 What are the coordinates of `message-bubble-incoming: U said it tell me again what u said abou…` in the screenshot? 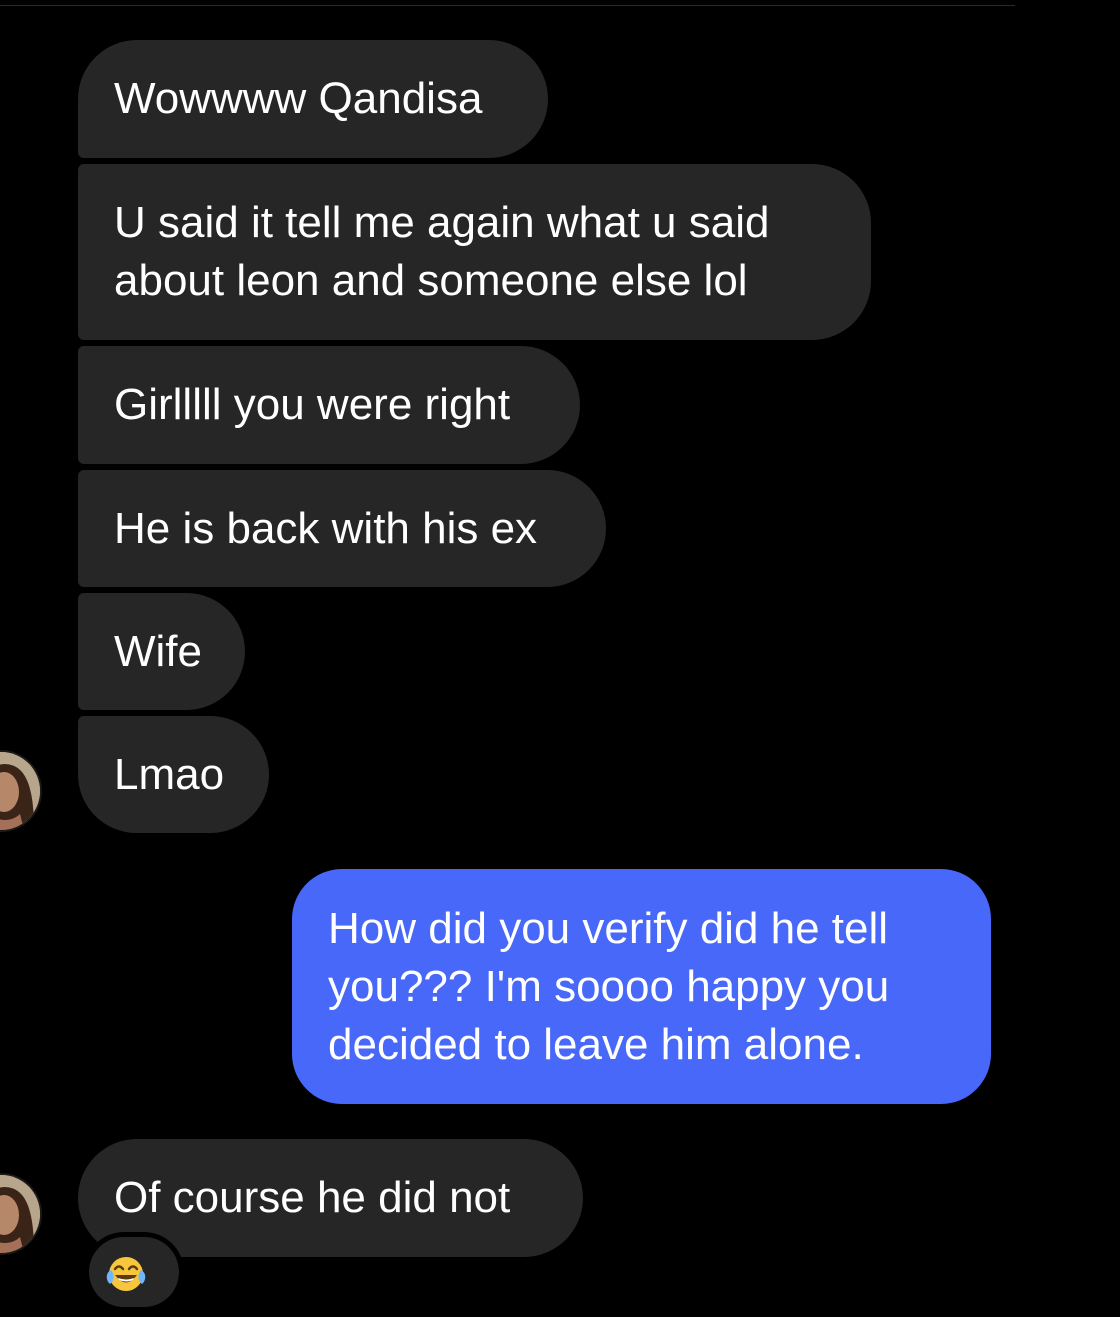 It's located at (474, 252).